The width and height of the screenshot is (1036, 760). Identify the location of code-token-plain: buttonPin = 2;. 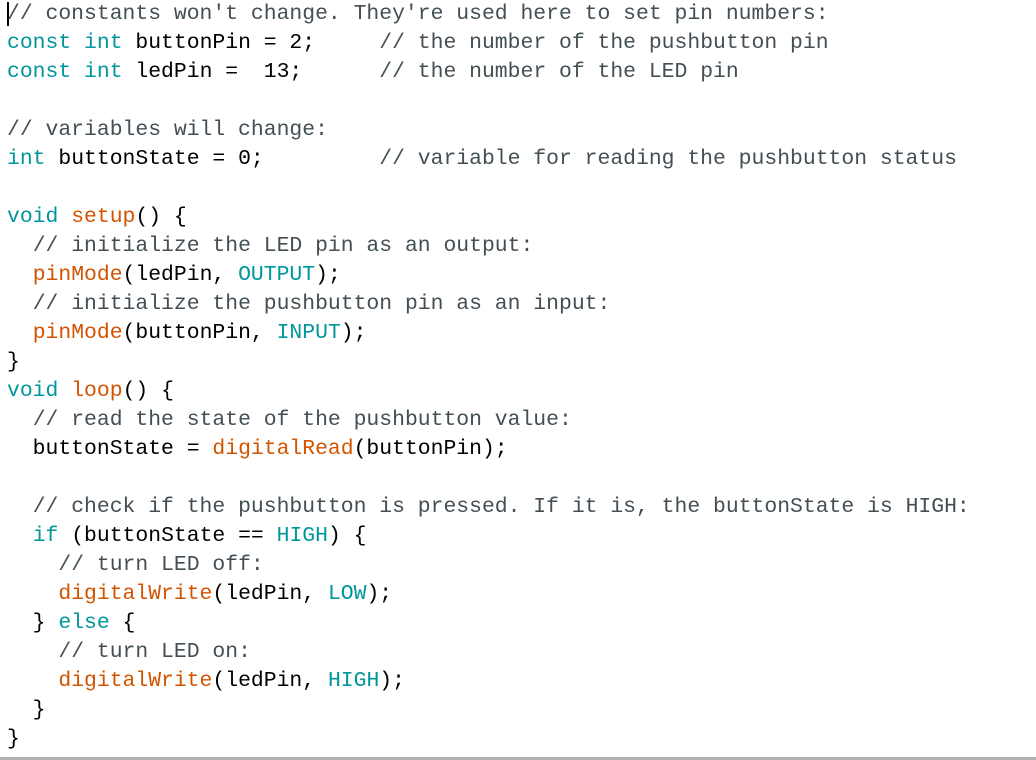
(251, 43).